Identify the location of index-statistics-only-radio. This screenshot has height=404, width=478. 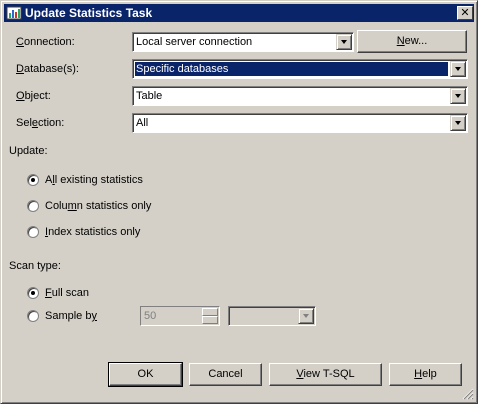
(33, 232).